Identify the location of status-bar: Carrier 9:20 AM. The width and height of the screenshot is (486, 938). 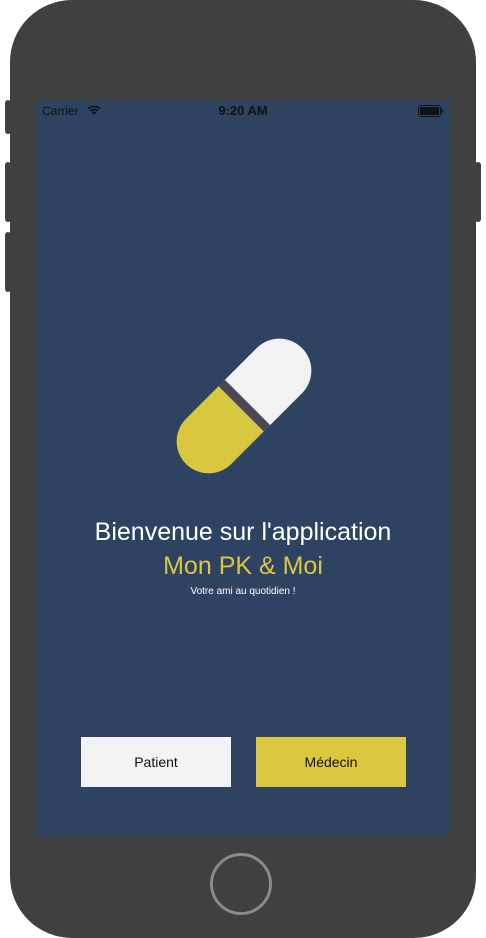
(243, 111).